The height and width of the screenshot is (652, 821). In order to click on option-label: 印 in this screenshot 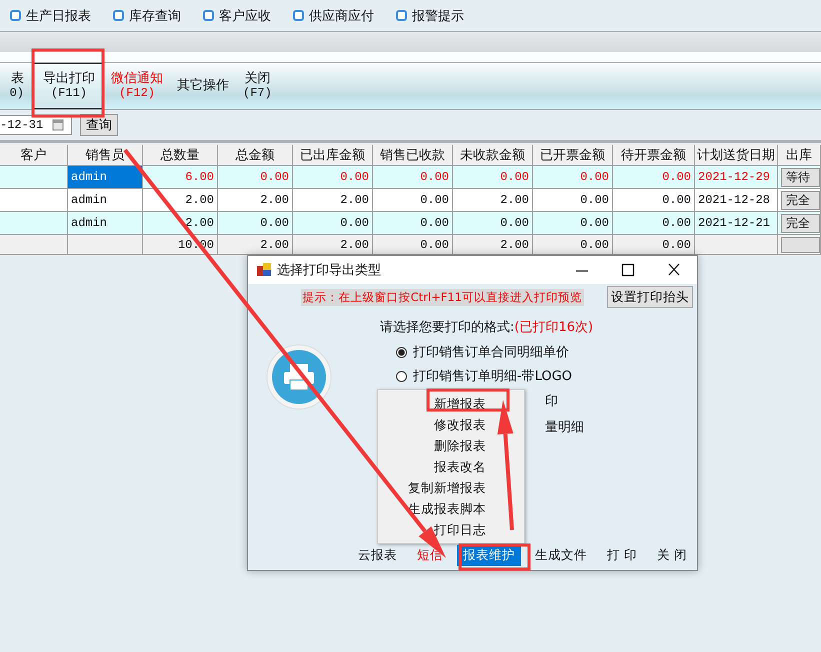, I will do `click(551, 401)`.